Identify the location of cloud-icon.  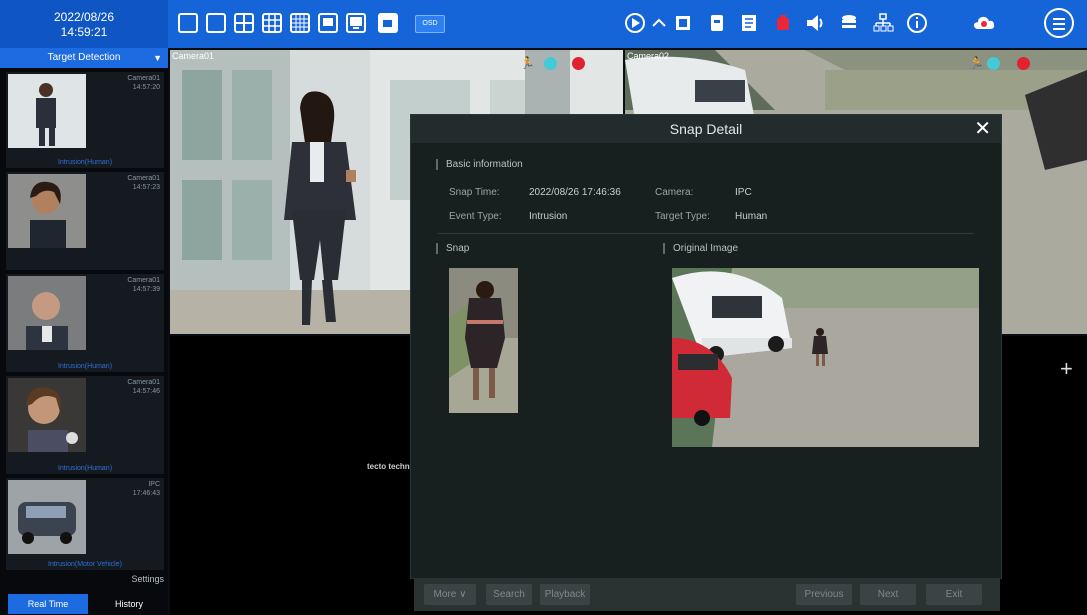
(983, 23).